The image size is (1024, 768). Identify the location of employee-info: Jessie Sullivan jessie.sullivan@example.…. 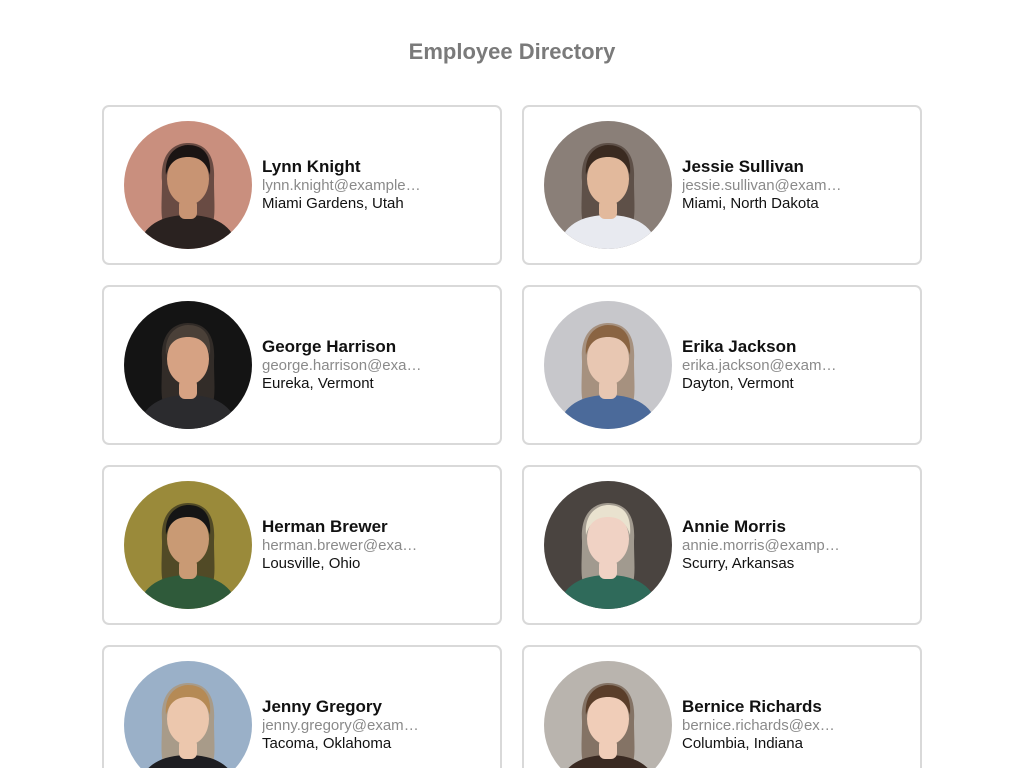
(772, 185).